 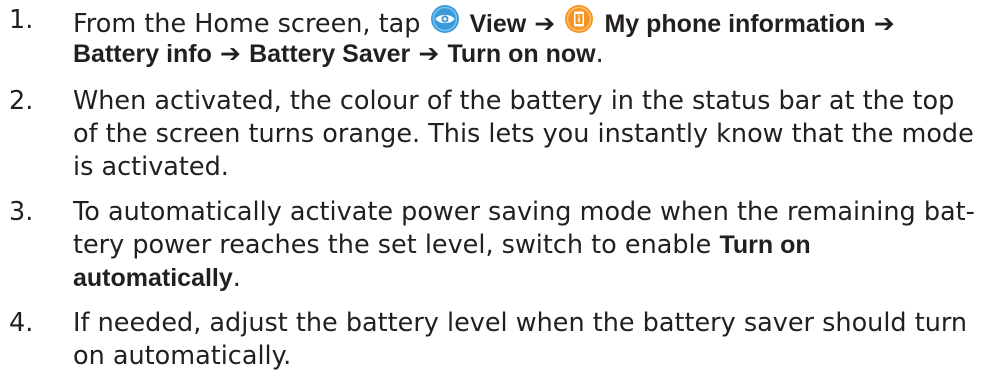 What do you see at coordinates (21, 20) in the screenshot?
I see `step-number: 1.` at bounding box center [21, 20].